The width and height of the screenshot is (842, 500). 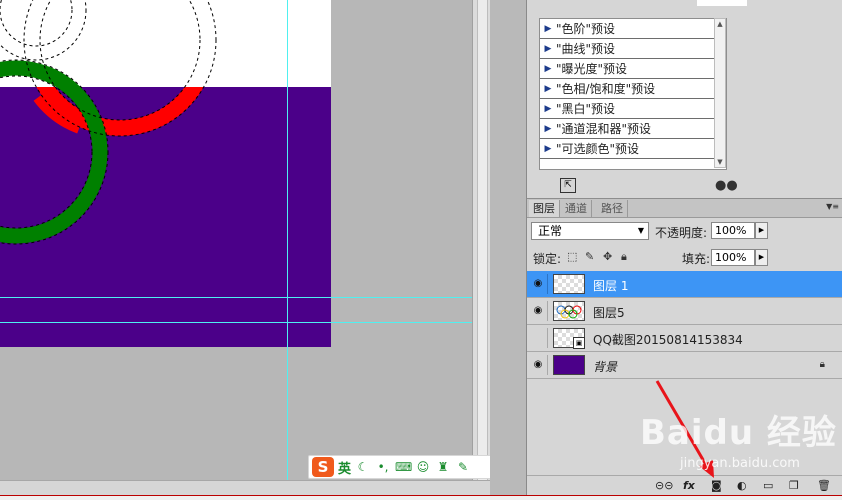 What do you see at coordinates (610, 285) in the screenshot?
I see `layer-name: 图层 1` at bounding box center [610, 285].